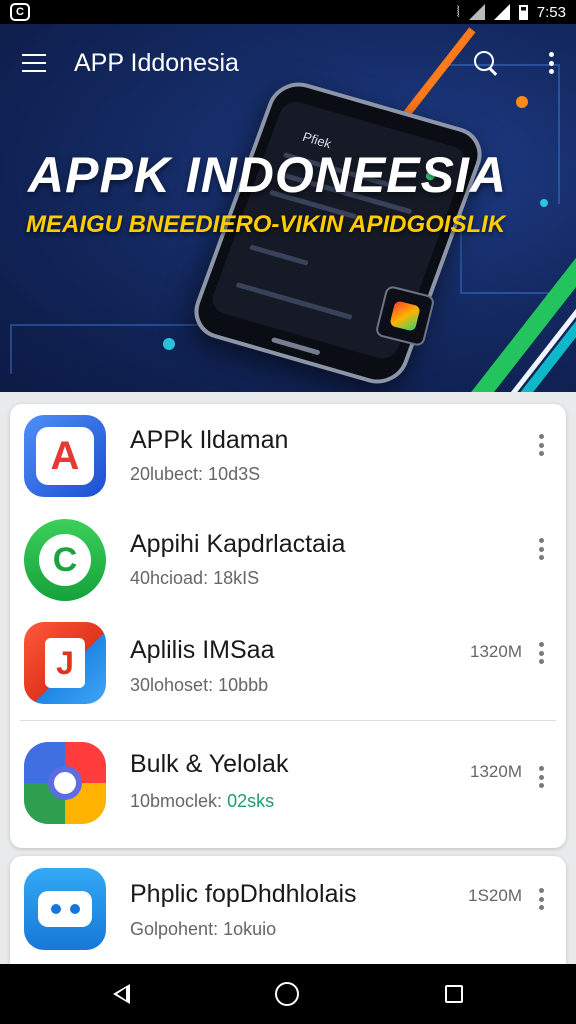 Image resolution: width=576 pixels, height=1024 pixels. I want to click on status-bar: C ⦚ 7:53, so click(288, 12).